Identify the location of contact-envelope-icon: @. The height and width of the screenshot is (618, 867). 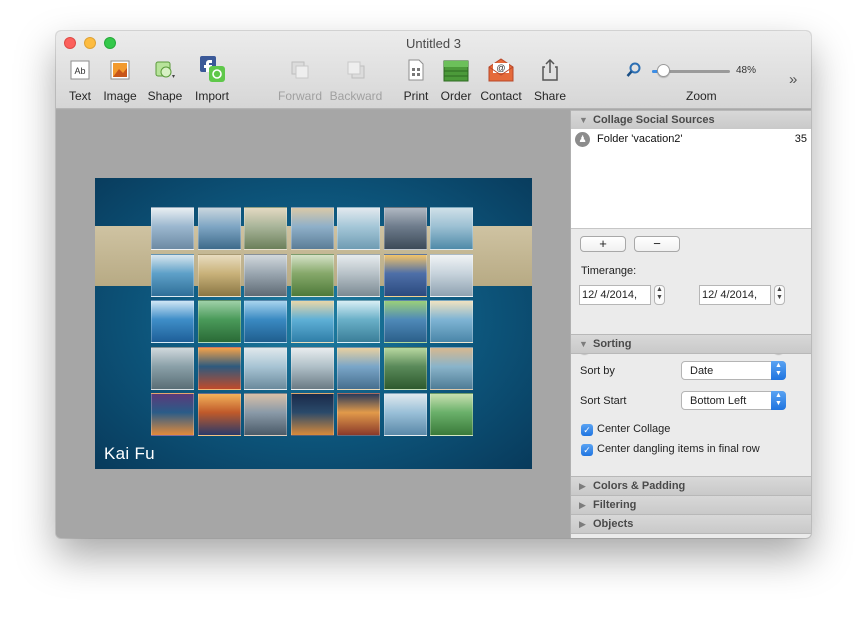
(501, 70).